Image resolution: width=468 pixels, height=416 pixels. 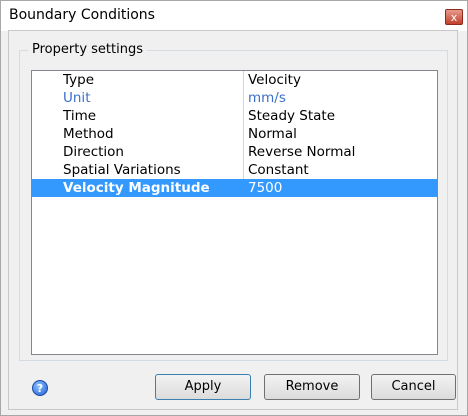 I want to click on property-value: Steady State, so click(x=291, y=116).